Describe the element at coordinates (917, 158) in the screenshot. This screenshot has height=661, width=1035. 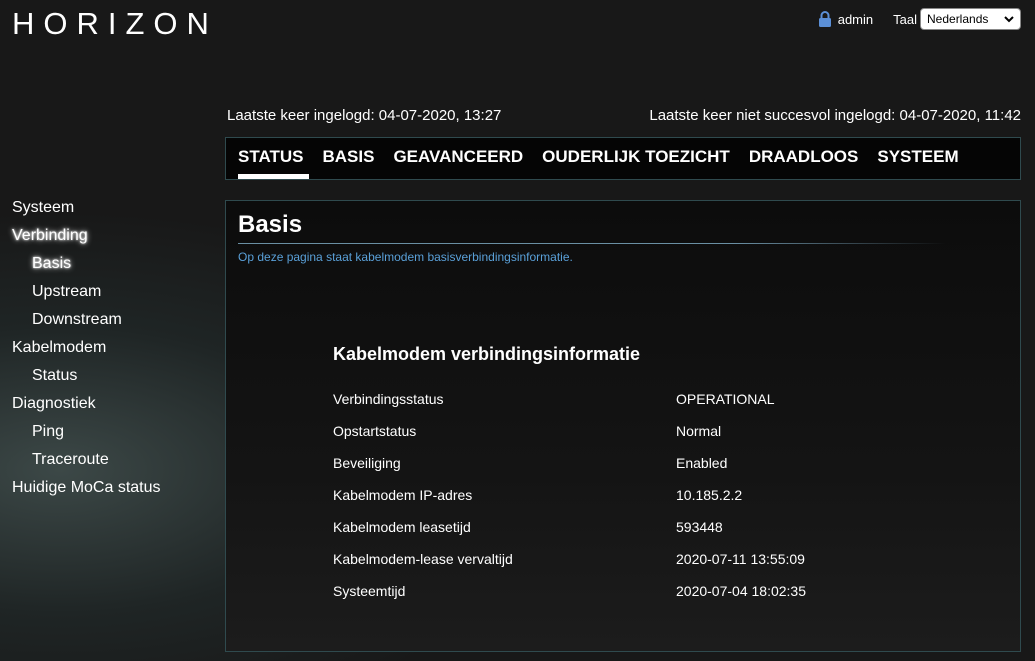
I see `tab-systeem: SYSTEEM` at that location.